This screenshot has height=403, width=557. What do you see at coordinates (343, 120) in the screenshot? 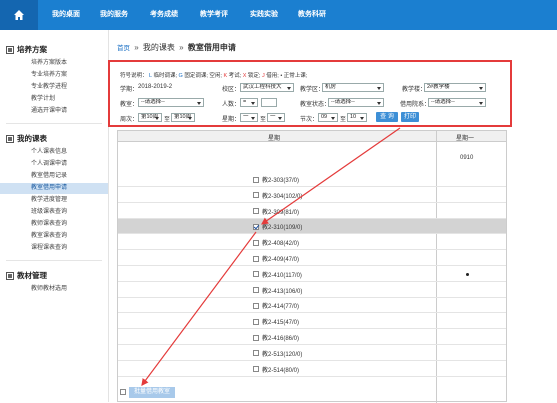
I see `section-to-label: 至` at bounding box center [343, 120].